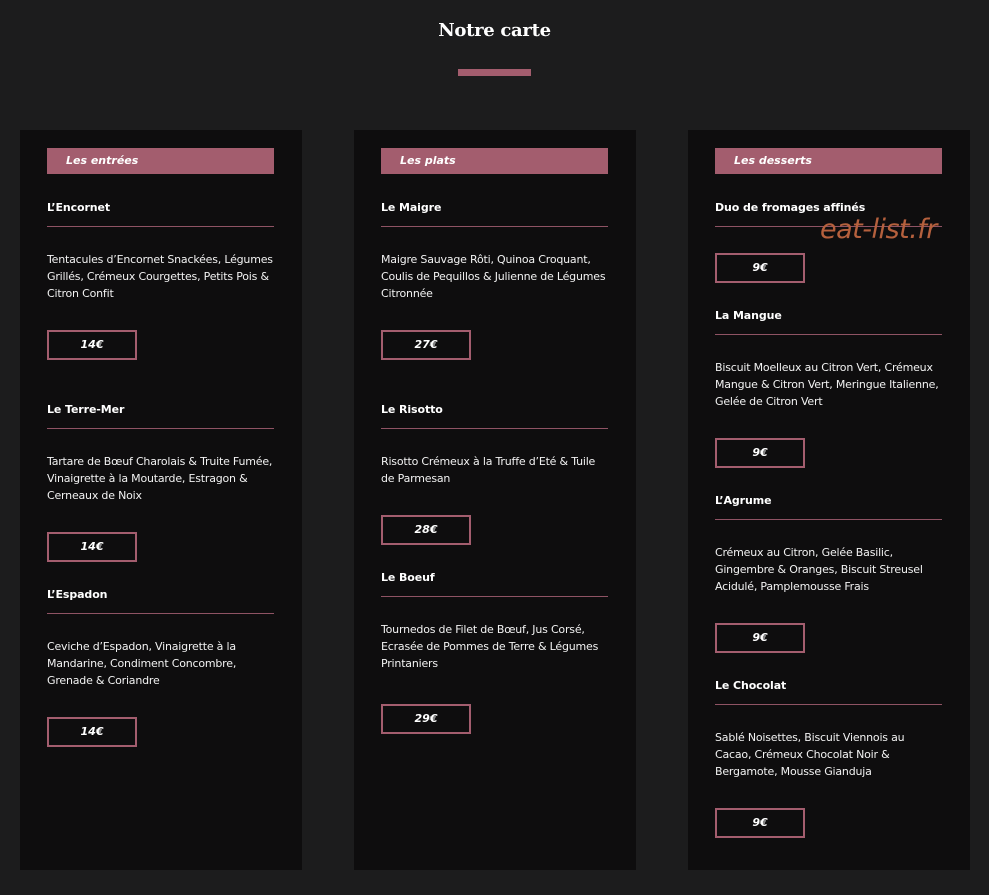 This screenshot has height=895, width=989. I want to click on price-box: 28€, so click(426, 530).